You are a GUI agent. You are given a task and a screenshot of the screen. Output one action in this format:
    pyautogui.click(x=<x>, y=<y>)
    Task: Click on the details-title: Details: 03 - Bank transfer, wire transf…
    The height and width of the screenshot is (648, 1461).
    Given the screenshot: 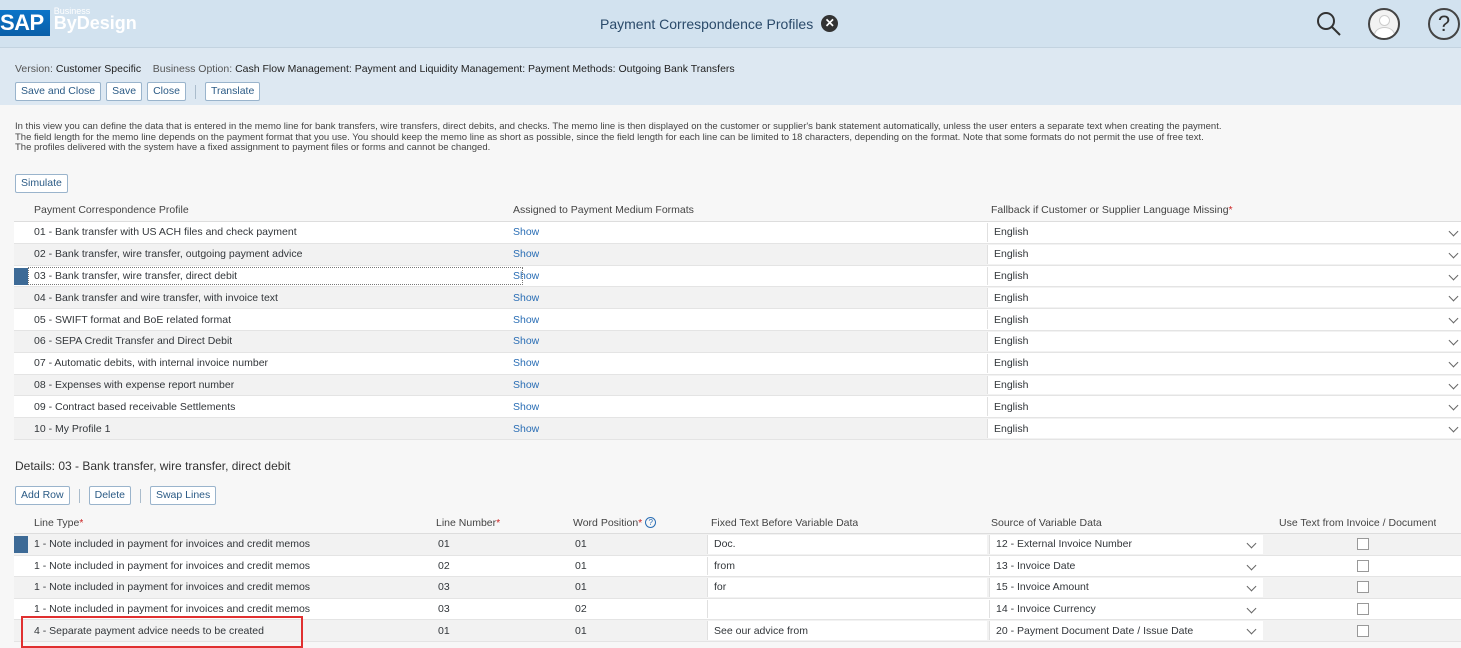 What is the action you would take?
    pyautogui.click(x=153, y=466)
    